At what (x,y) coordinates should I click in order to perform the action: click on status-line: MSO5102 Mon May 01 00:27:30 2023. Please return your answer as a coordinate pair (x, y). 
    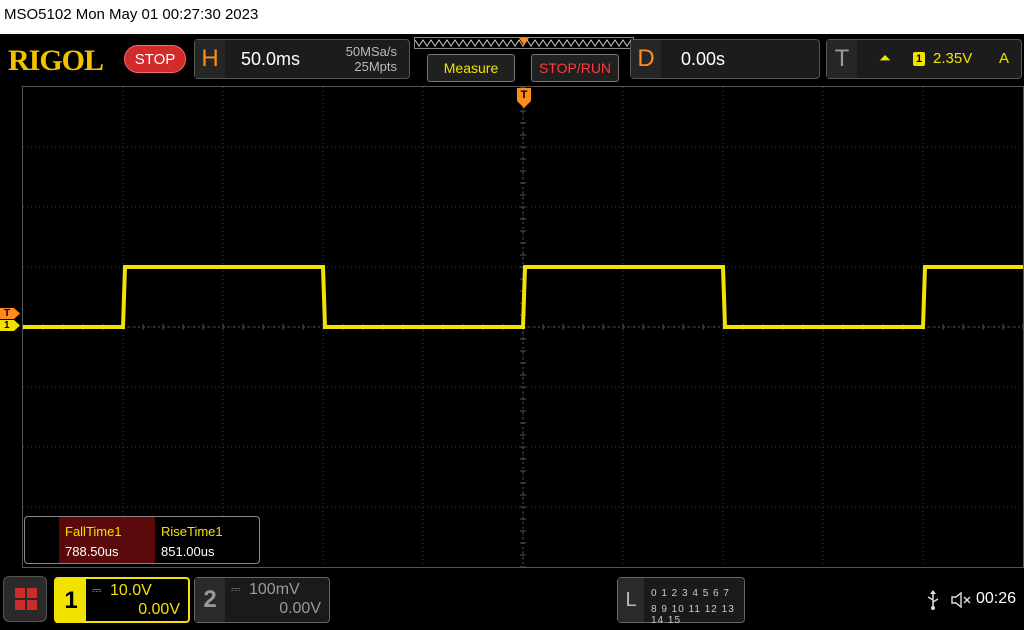
    Looking at the image, I should click on (512, 17).